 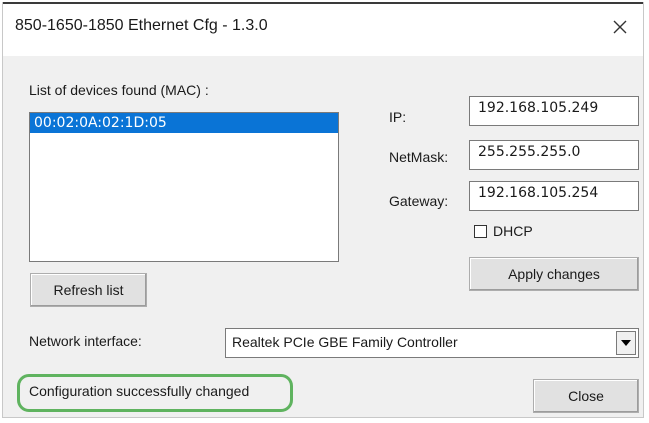 I want to click on gateway-label: Gateway:, so click(x=419, y=201).